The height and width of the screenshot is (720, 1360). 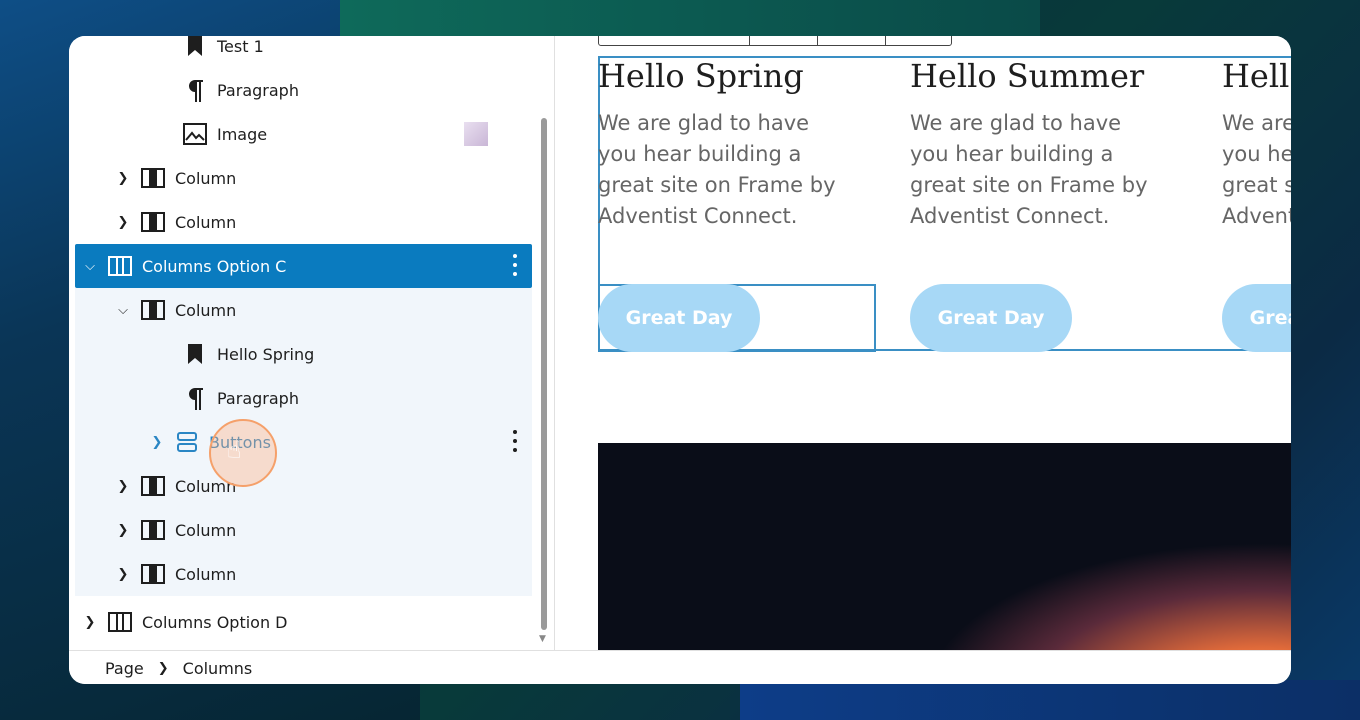 What do you see at coordinates (303, 442) in the screenshot?
I see `list-item-buttons: ❯ Buttons` at bounding box center [303, 442].